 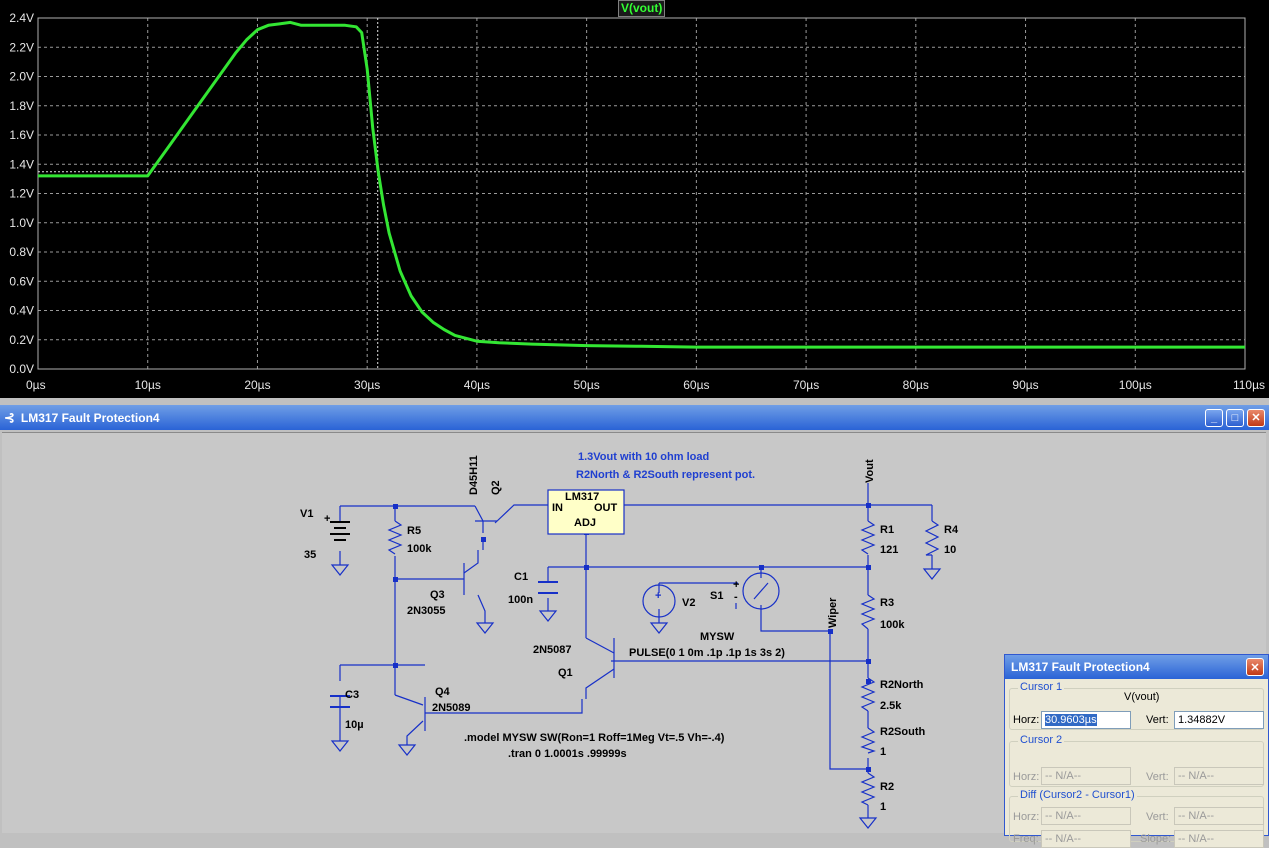 What do you see at coordinates (1214, 417) in the screenshot?
I see `minimize-button: _` at bounding box center [1214, 417].